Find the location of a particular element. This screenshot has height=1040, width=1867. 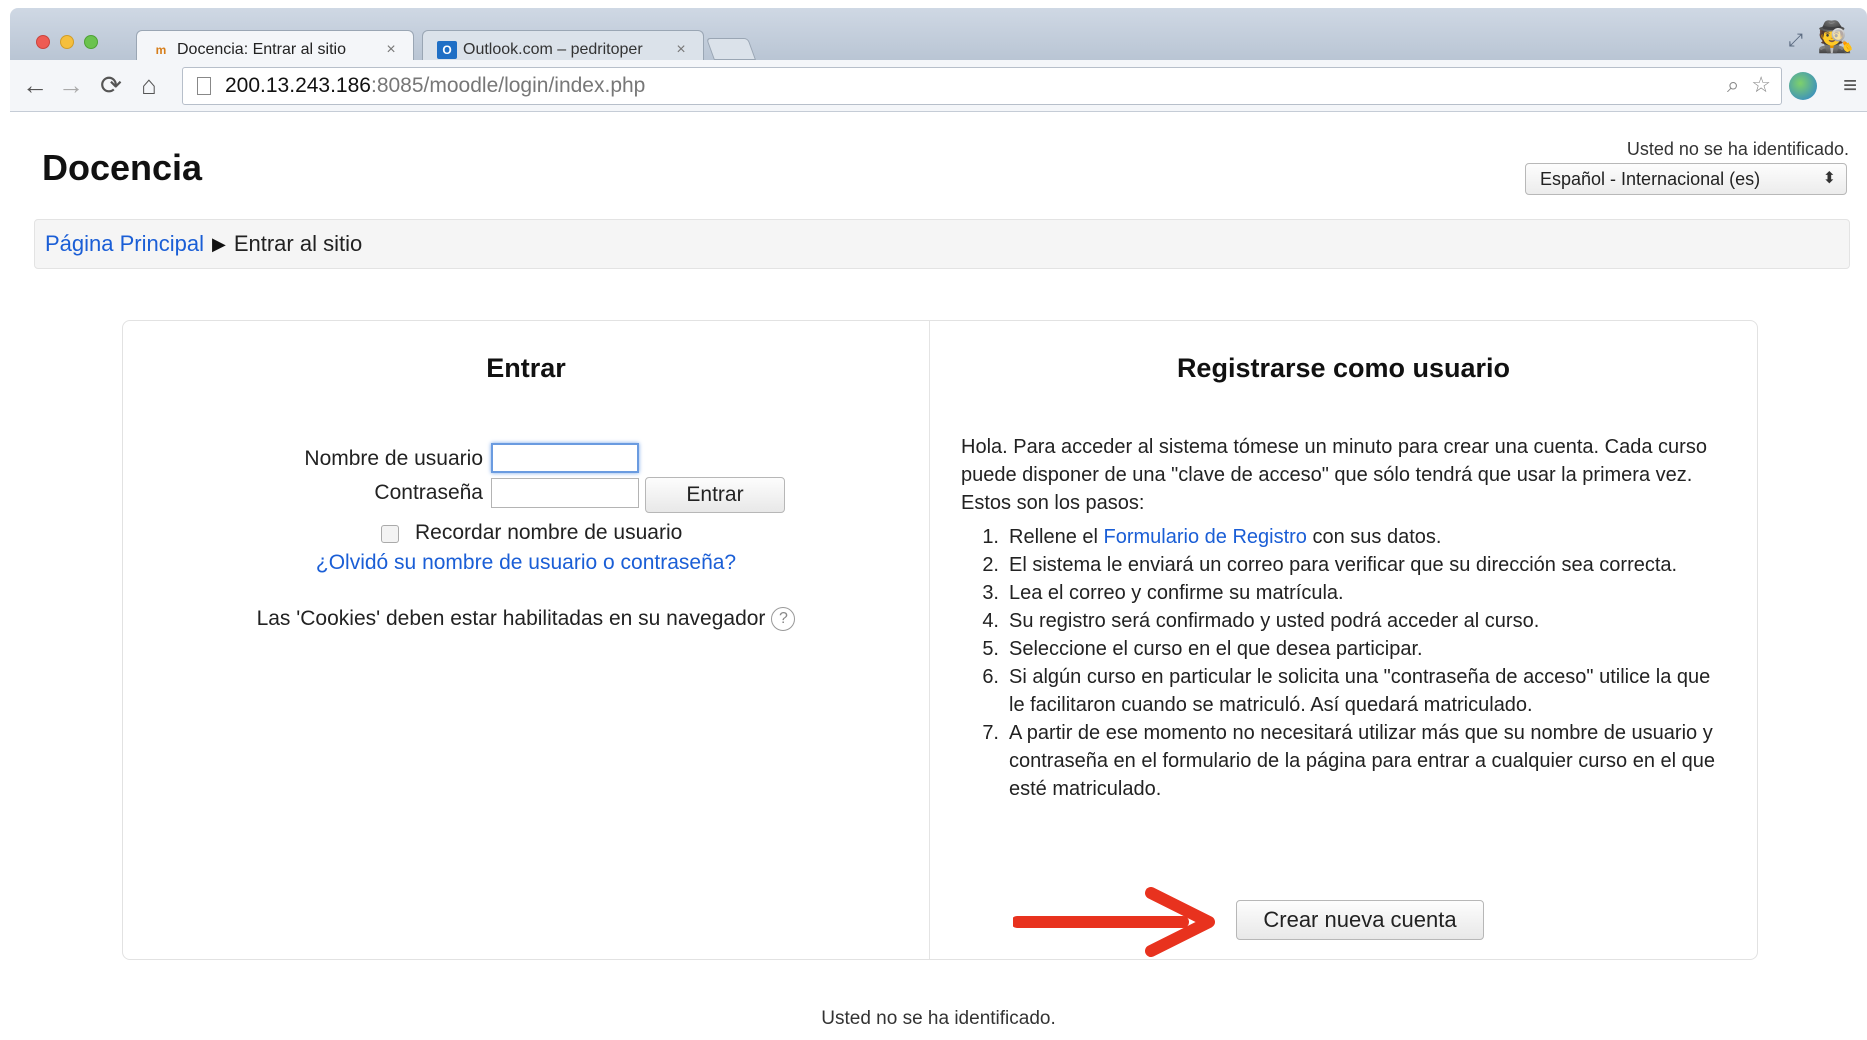

step-number: 2. is located at coordinates (990, 565).